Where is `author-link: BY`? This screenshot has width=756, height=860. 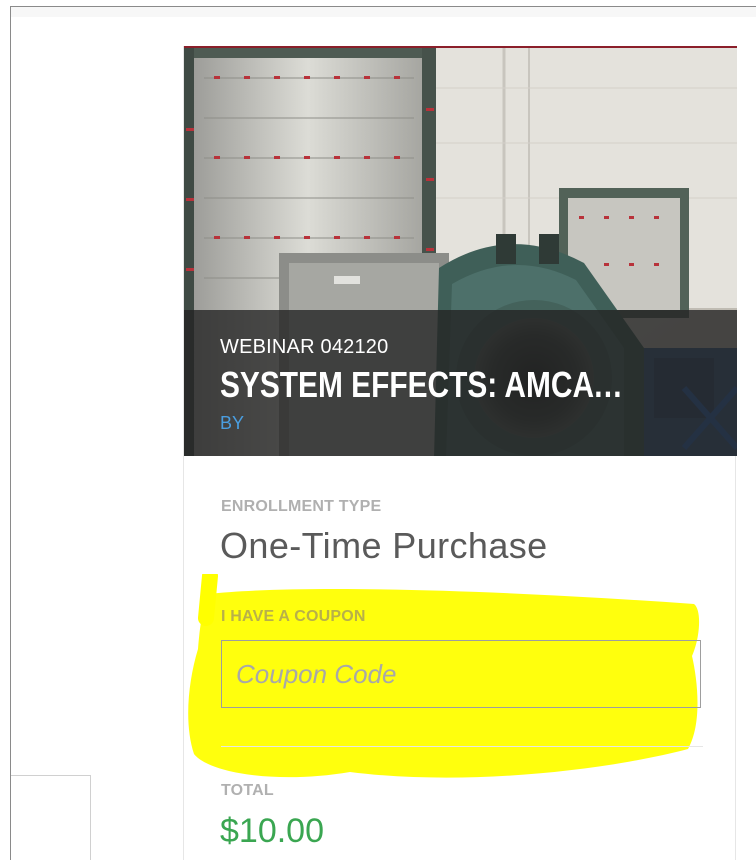 author-link: BY is located at coordinates (232, 423).